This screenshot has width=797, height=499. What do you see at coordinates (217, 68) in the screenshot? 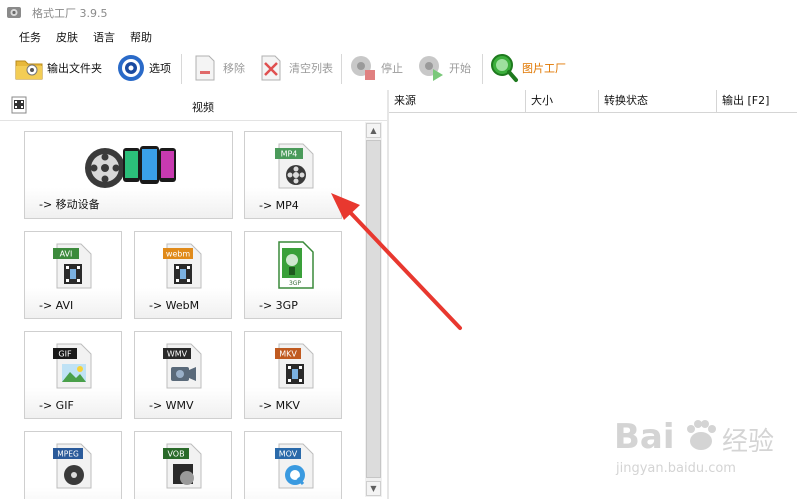
I see `remove-button: 移除` at bounding box center [217, 68].